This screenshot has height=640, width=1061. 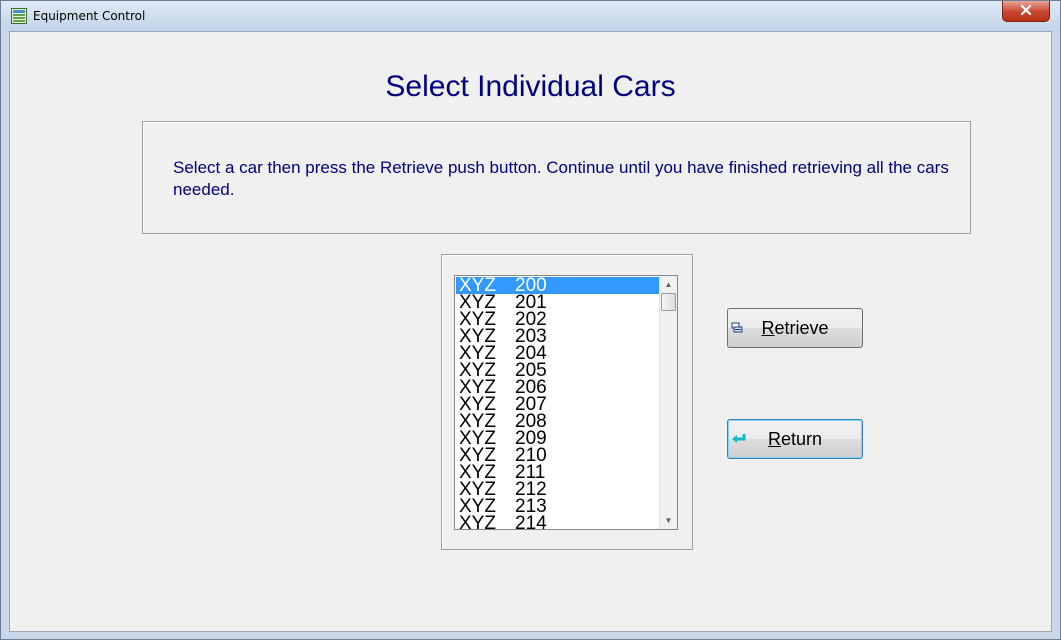 What do you see at coordinates (530, 16) in the screenshot?
I see `title-bar: Equipment Control` at bounding box center [530, 16].